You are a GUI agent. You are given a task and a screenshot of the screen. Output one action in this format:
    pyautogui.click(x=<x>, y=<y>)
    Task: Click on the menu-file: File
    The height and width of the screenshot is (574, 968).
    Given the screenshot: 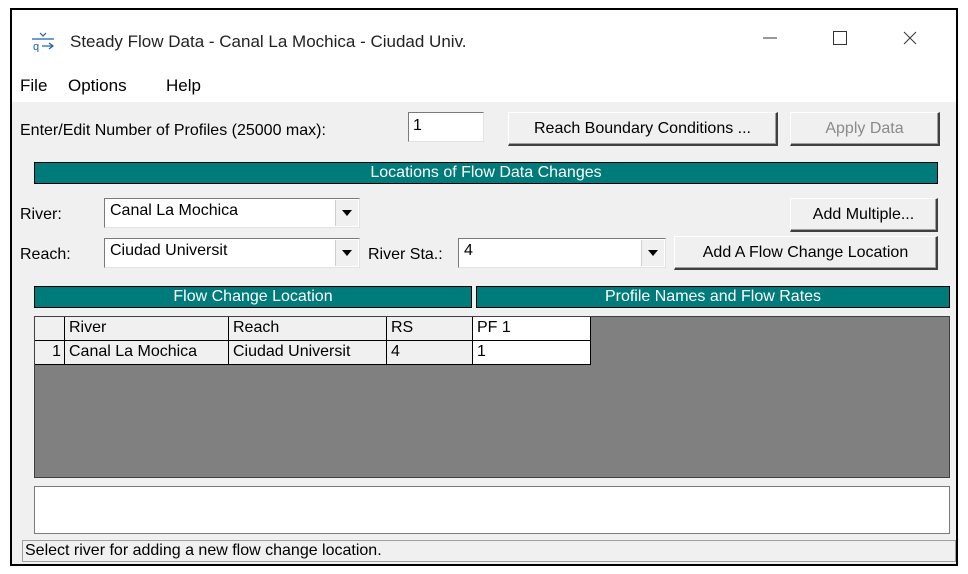 What is the action you would take?
    pyautogui.click(x=33, y=86)
    